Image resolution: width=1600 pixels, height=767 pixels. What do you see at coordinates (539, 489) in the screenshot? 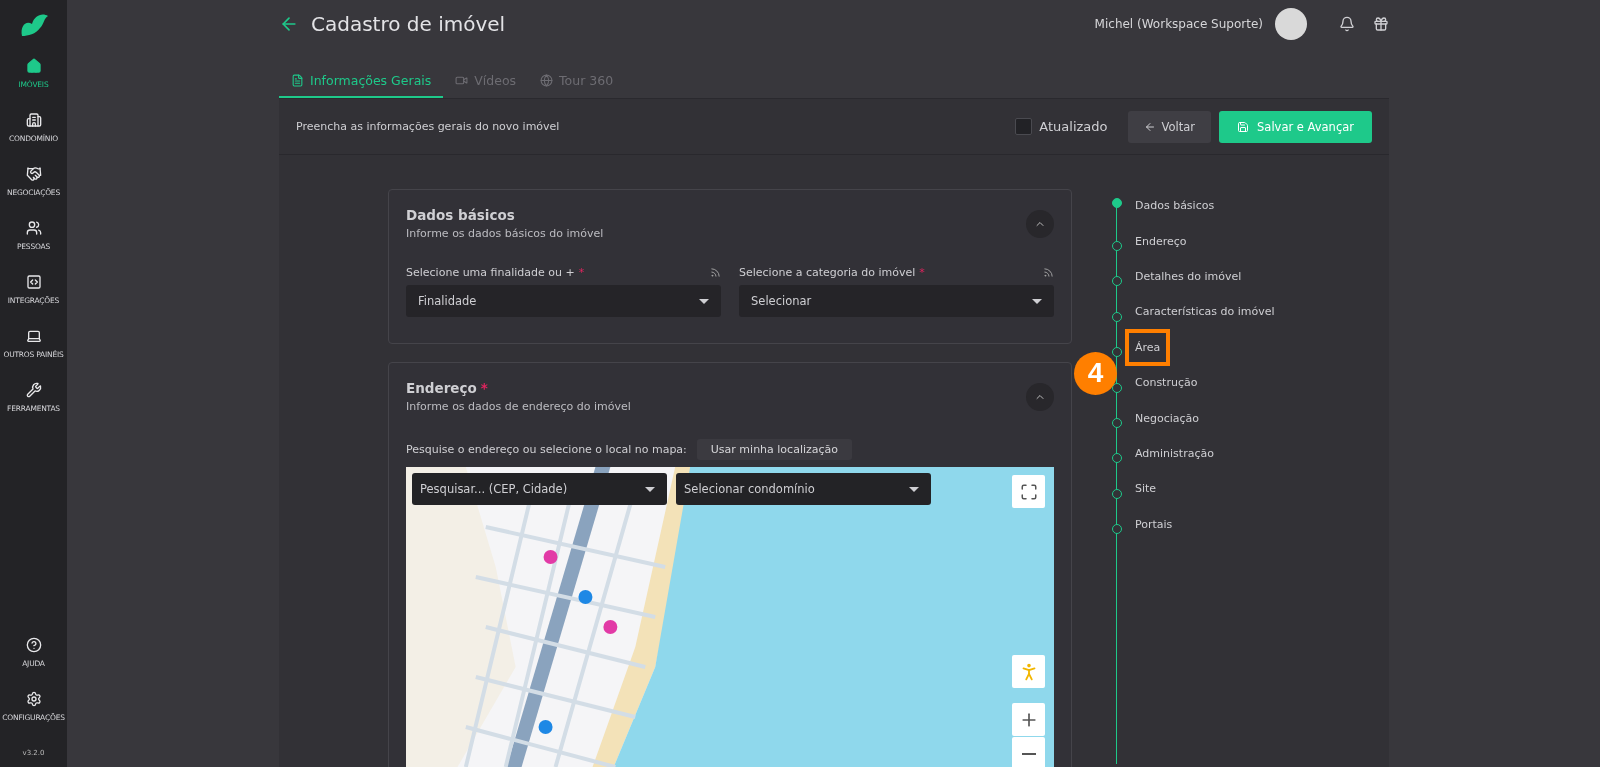
I see `address-search-field: Pesquisar... (CEP, Cidade)` at bounding box center [539, 489].